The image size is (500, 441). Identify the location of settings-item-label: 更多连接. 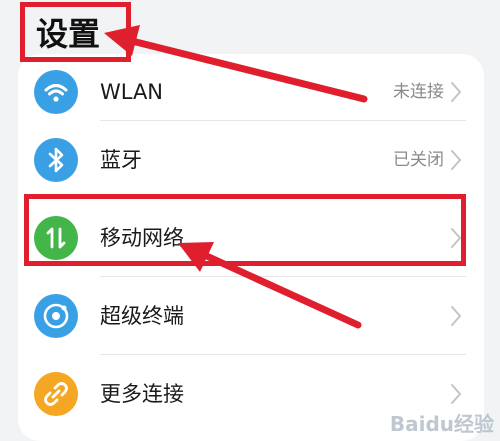
(142, 394).